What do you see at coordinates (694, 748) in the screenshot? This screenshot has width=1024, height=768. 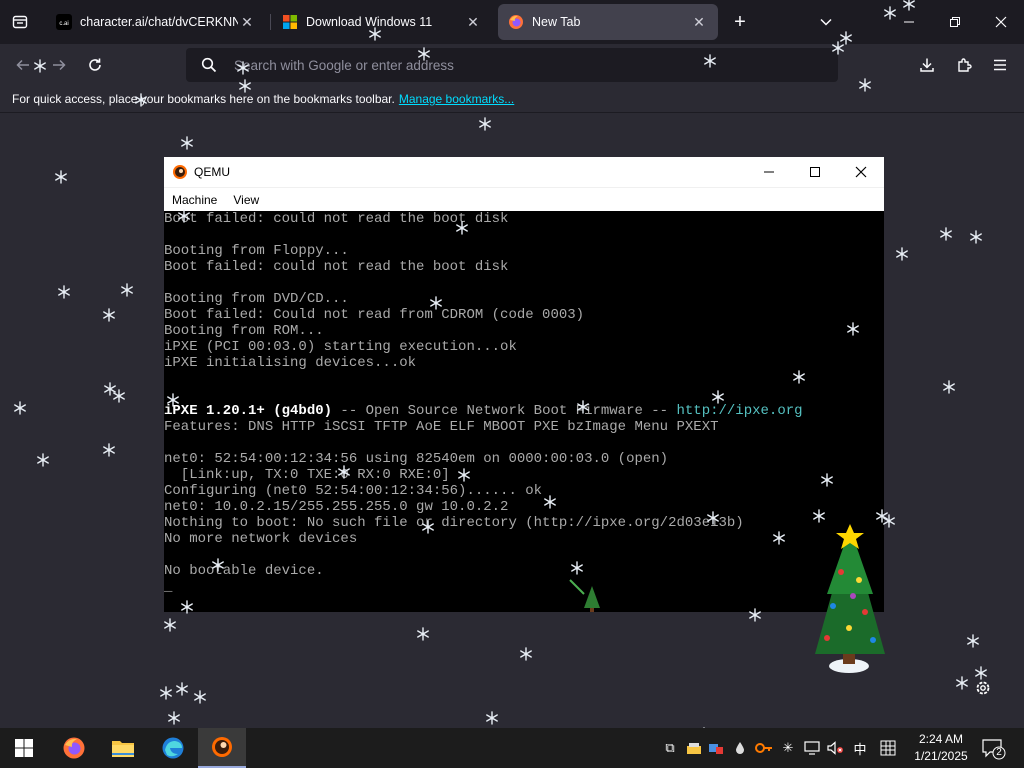 I see `storage-tray-icon` at bounding box center [694, 748].